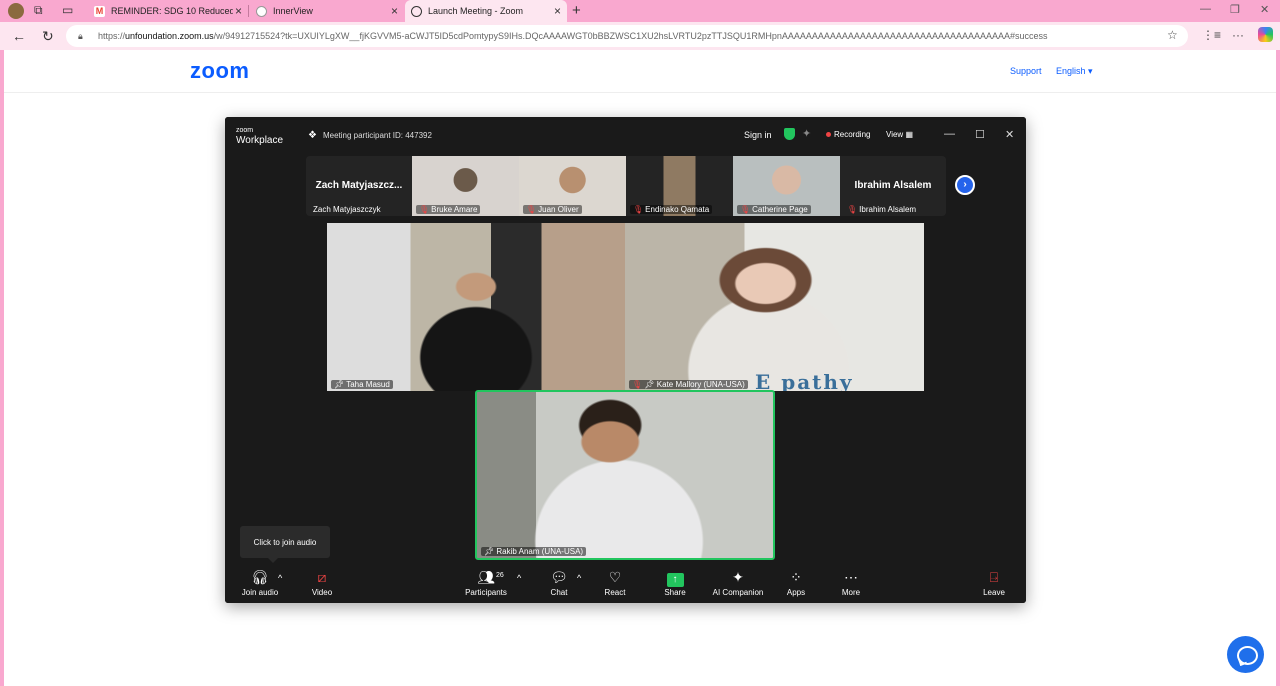 This screenshot has width=1280, height=686. I want to click on tab-actions-icon: ▭, so click(70, 11).